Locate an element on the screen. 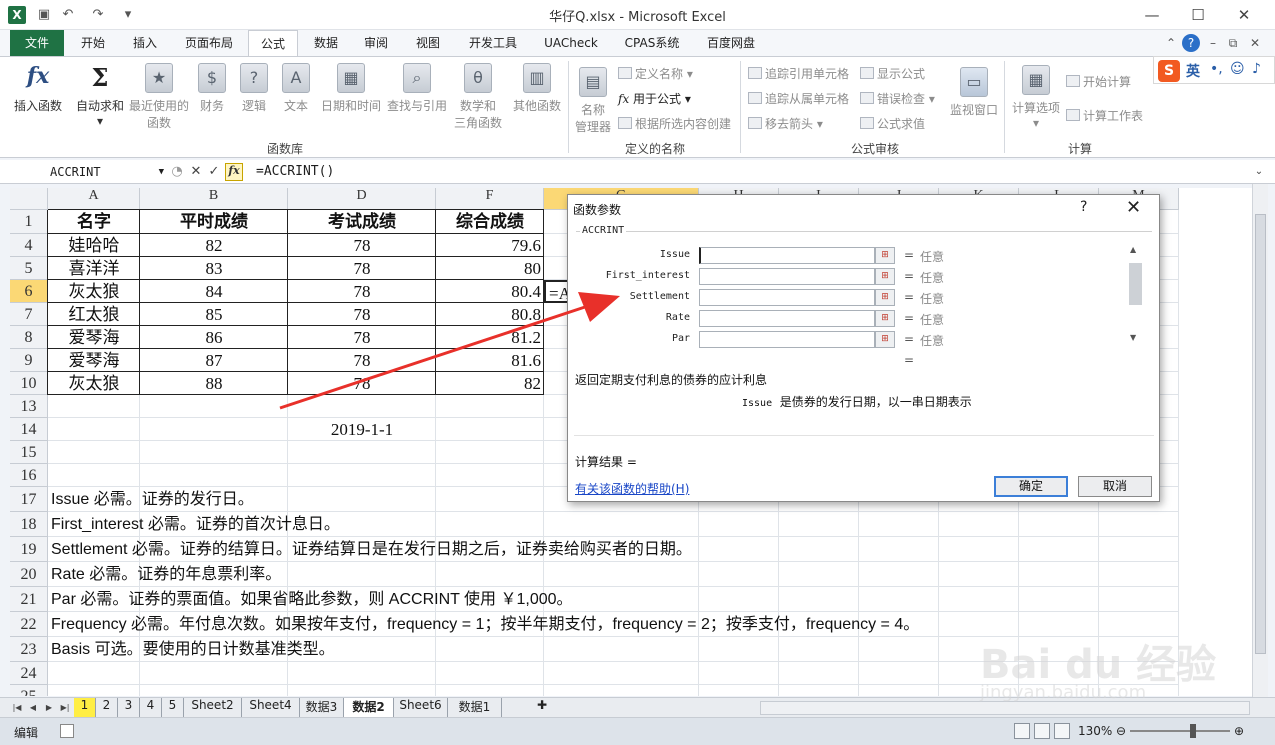  use-in-formula-button: fx 用于公式 ▾ is located at coordinates (654, 98).